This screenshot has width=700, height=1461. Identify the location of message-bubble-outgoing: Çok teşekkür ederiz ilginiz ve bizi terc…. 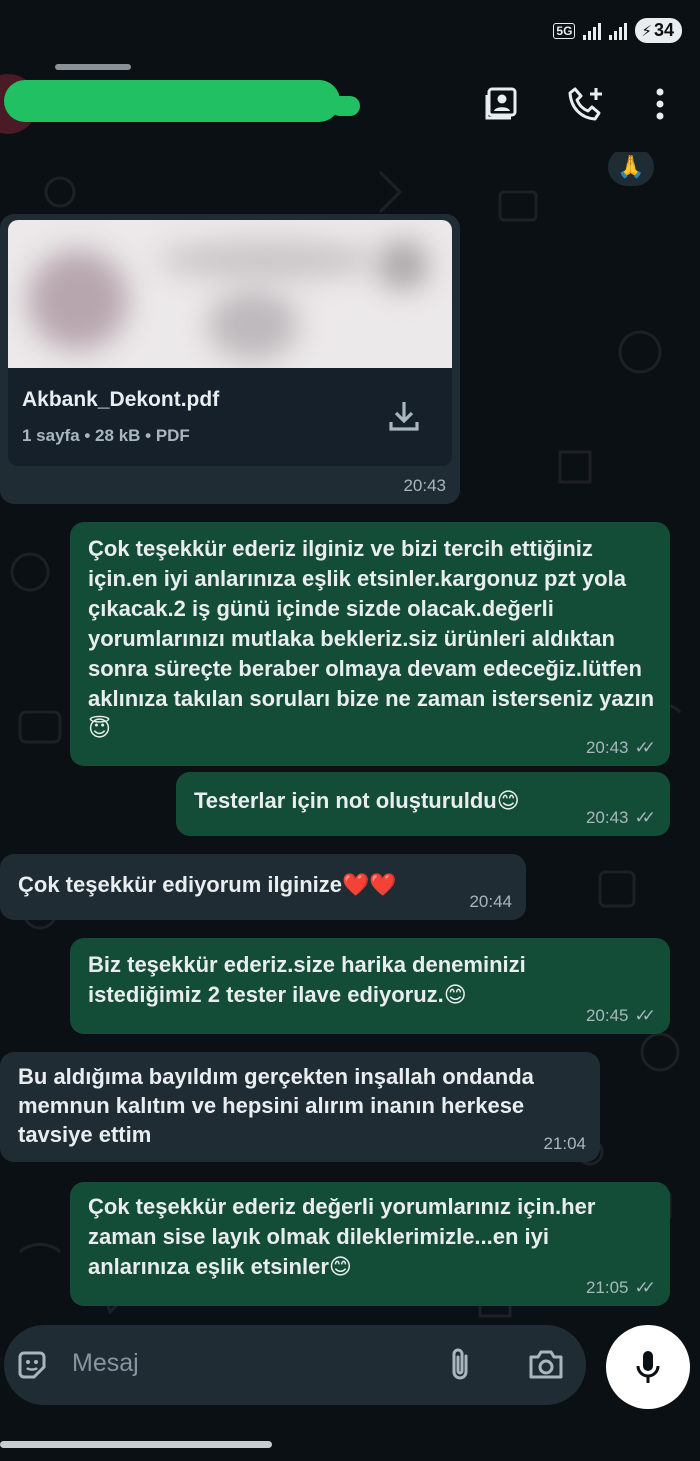
(370, 644).